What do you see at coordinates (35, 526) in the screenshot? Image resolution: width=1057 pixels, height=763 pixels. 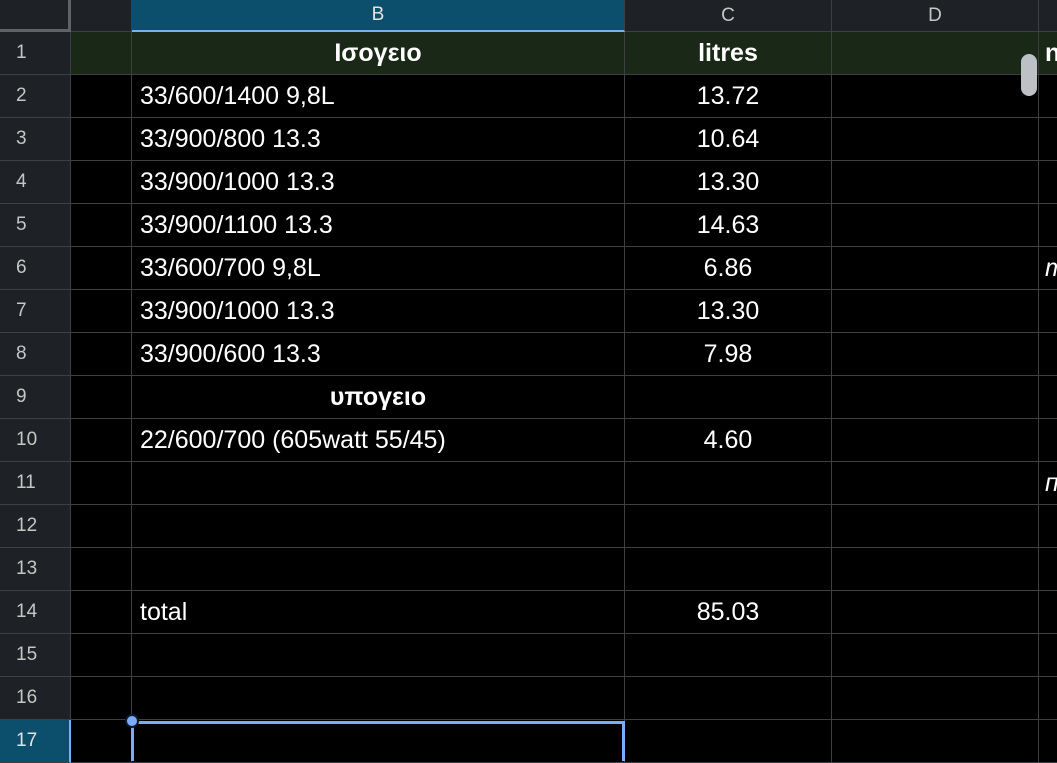 I see `row-header: 12` at bounding box center [35, 526].